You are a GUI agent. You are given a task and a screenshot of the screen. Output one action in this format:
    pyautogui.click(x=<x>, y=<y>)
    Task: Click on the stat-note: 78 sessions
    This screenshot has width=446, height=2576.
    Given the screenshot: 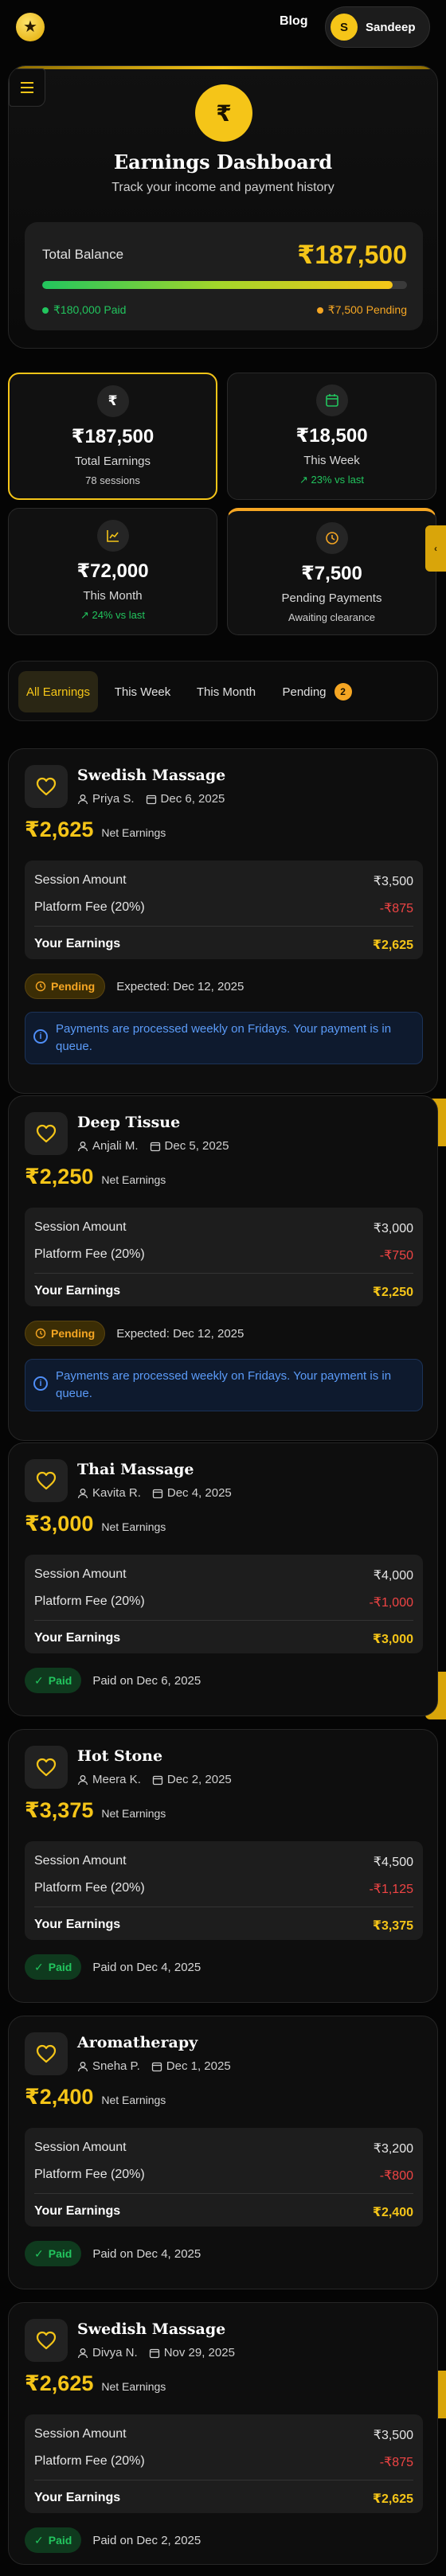 What is the action you would take?
    pyautogui.click(x=112, y=480)
    